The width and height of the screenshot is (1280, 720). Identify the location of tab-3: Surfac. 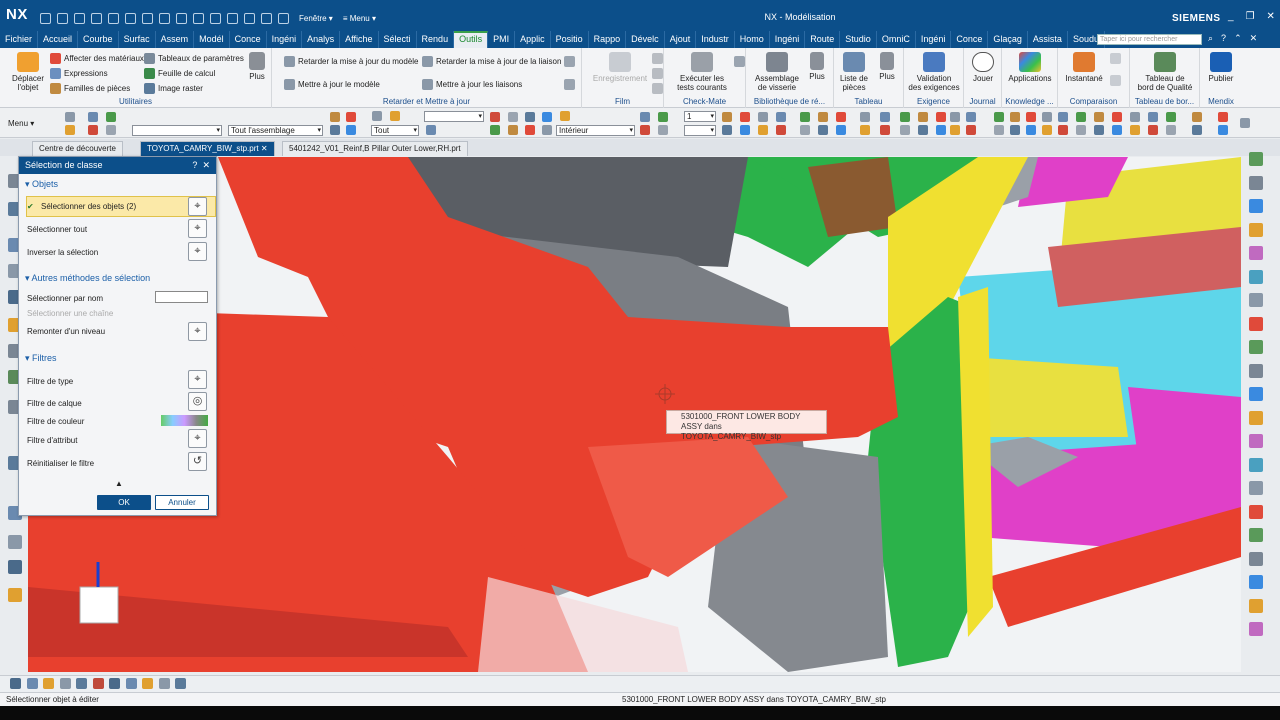
(137, 39).